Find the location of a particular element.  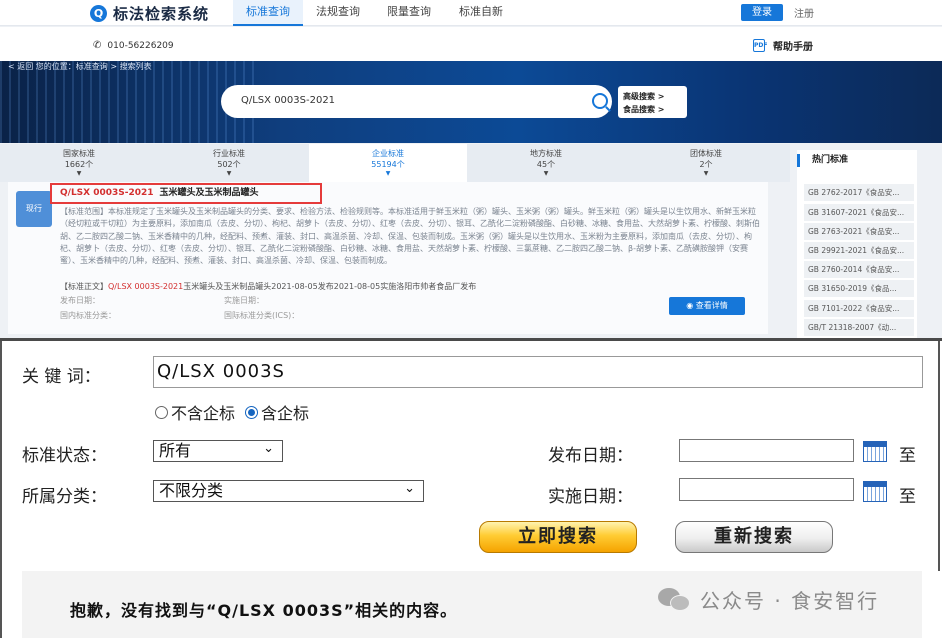

body-prefix: 【标准正文】 is located at coordinates (84, 286).